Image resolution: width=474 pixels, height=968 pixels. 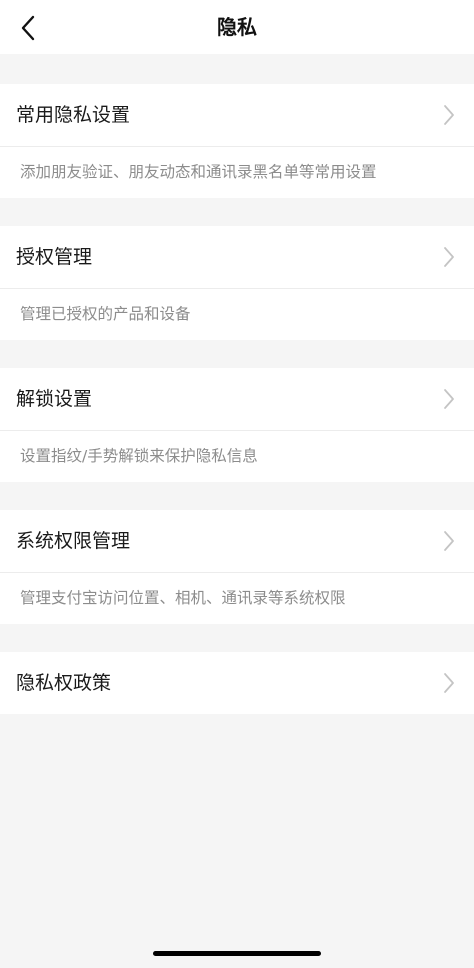 What do you see at coordinates (237, 541) in the screenshot?
I see `menu-item-system-permission-management: 系统权限管理` at bounding box center [237, 541].